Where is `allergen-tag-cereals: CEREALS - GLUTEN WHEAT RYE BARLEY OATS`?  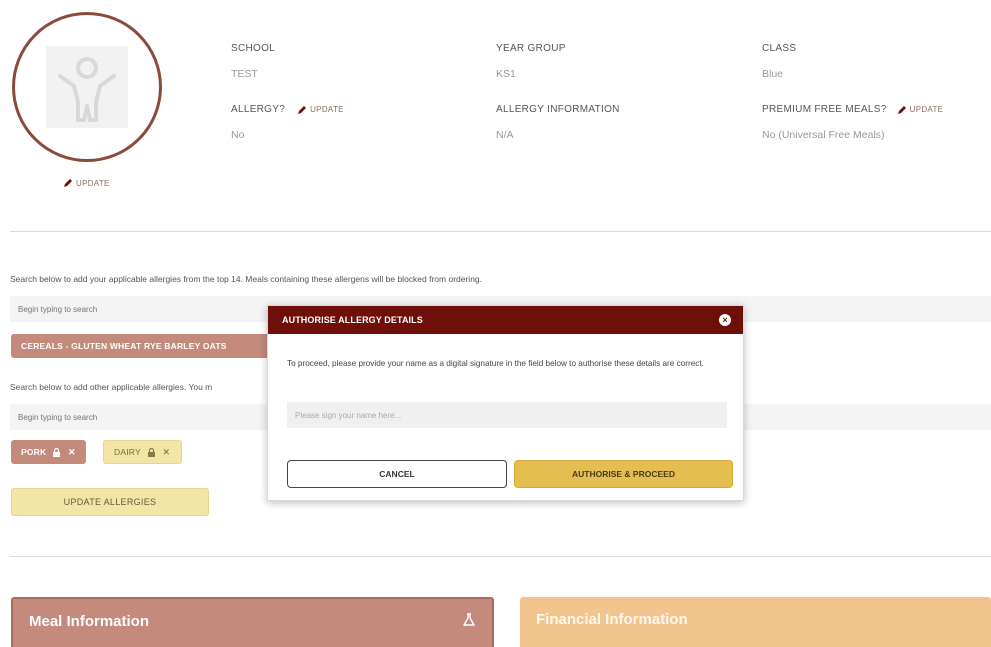
allergen-tag-cereals: CEREALS - GLUTEN WHEAT RYE BARLEY OATS is located at coordinates (142, 346).